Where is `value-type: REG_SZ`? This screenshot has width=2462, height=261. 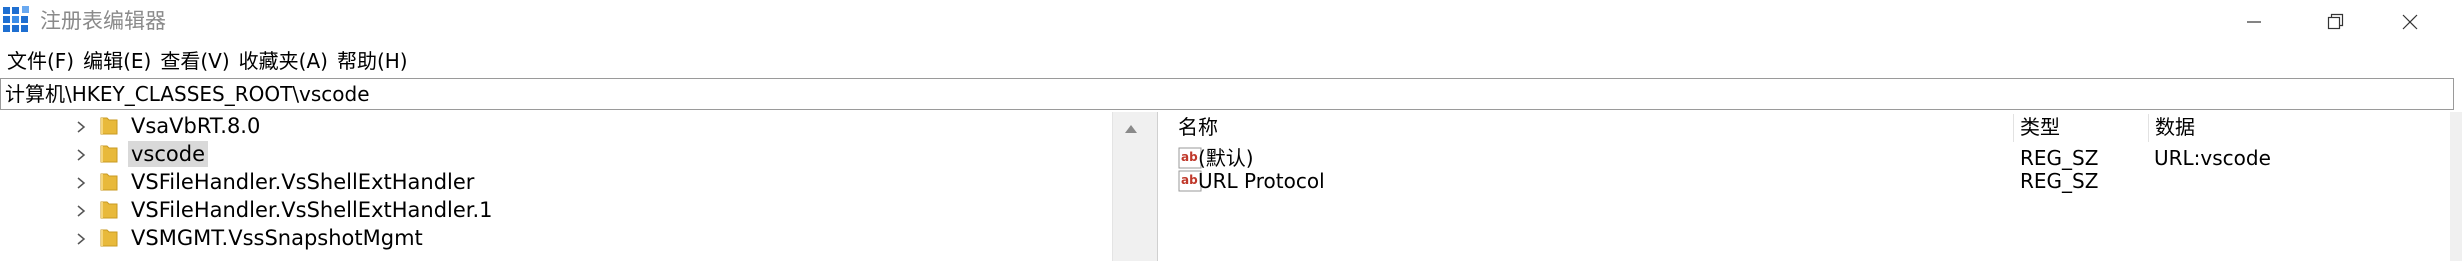
value-type: REG_SZ is located at coordinates (2059, 181).